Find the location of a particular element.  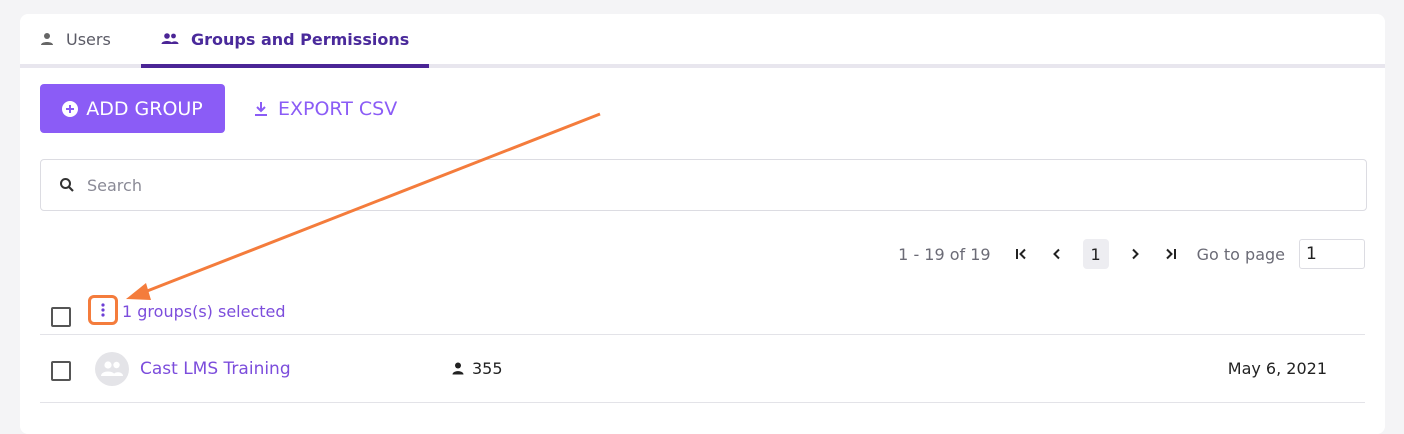

chevron-left-icon is located at coordinates (1056, 254).